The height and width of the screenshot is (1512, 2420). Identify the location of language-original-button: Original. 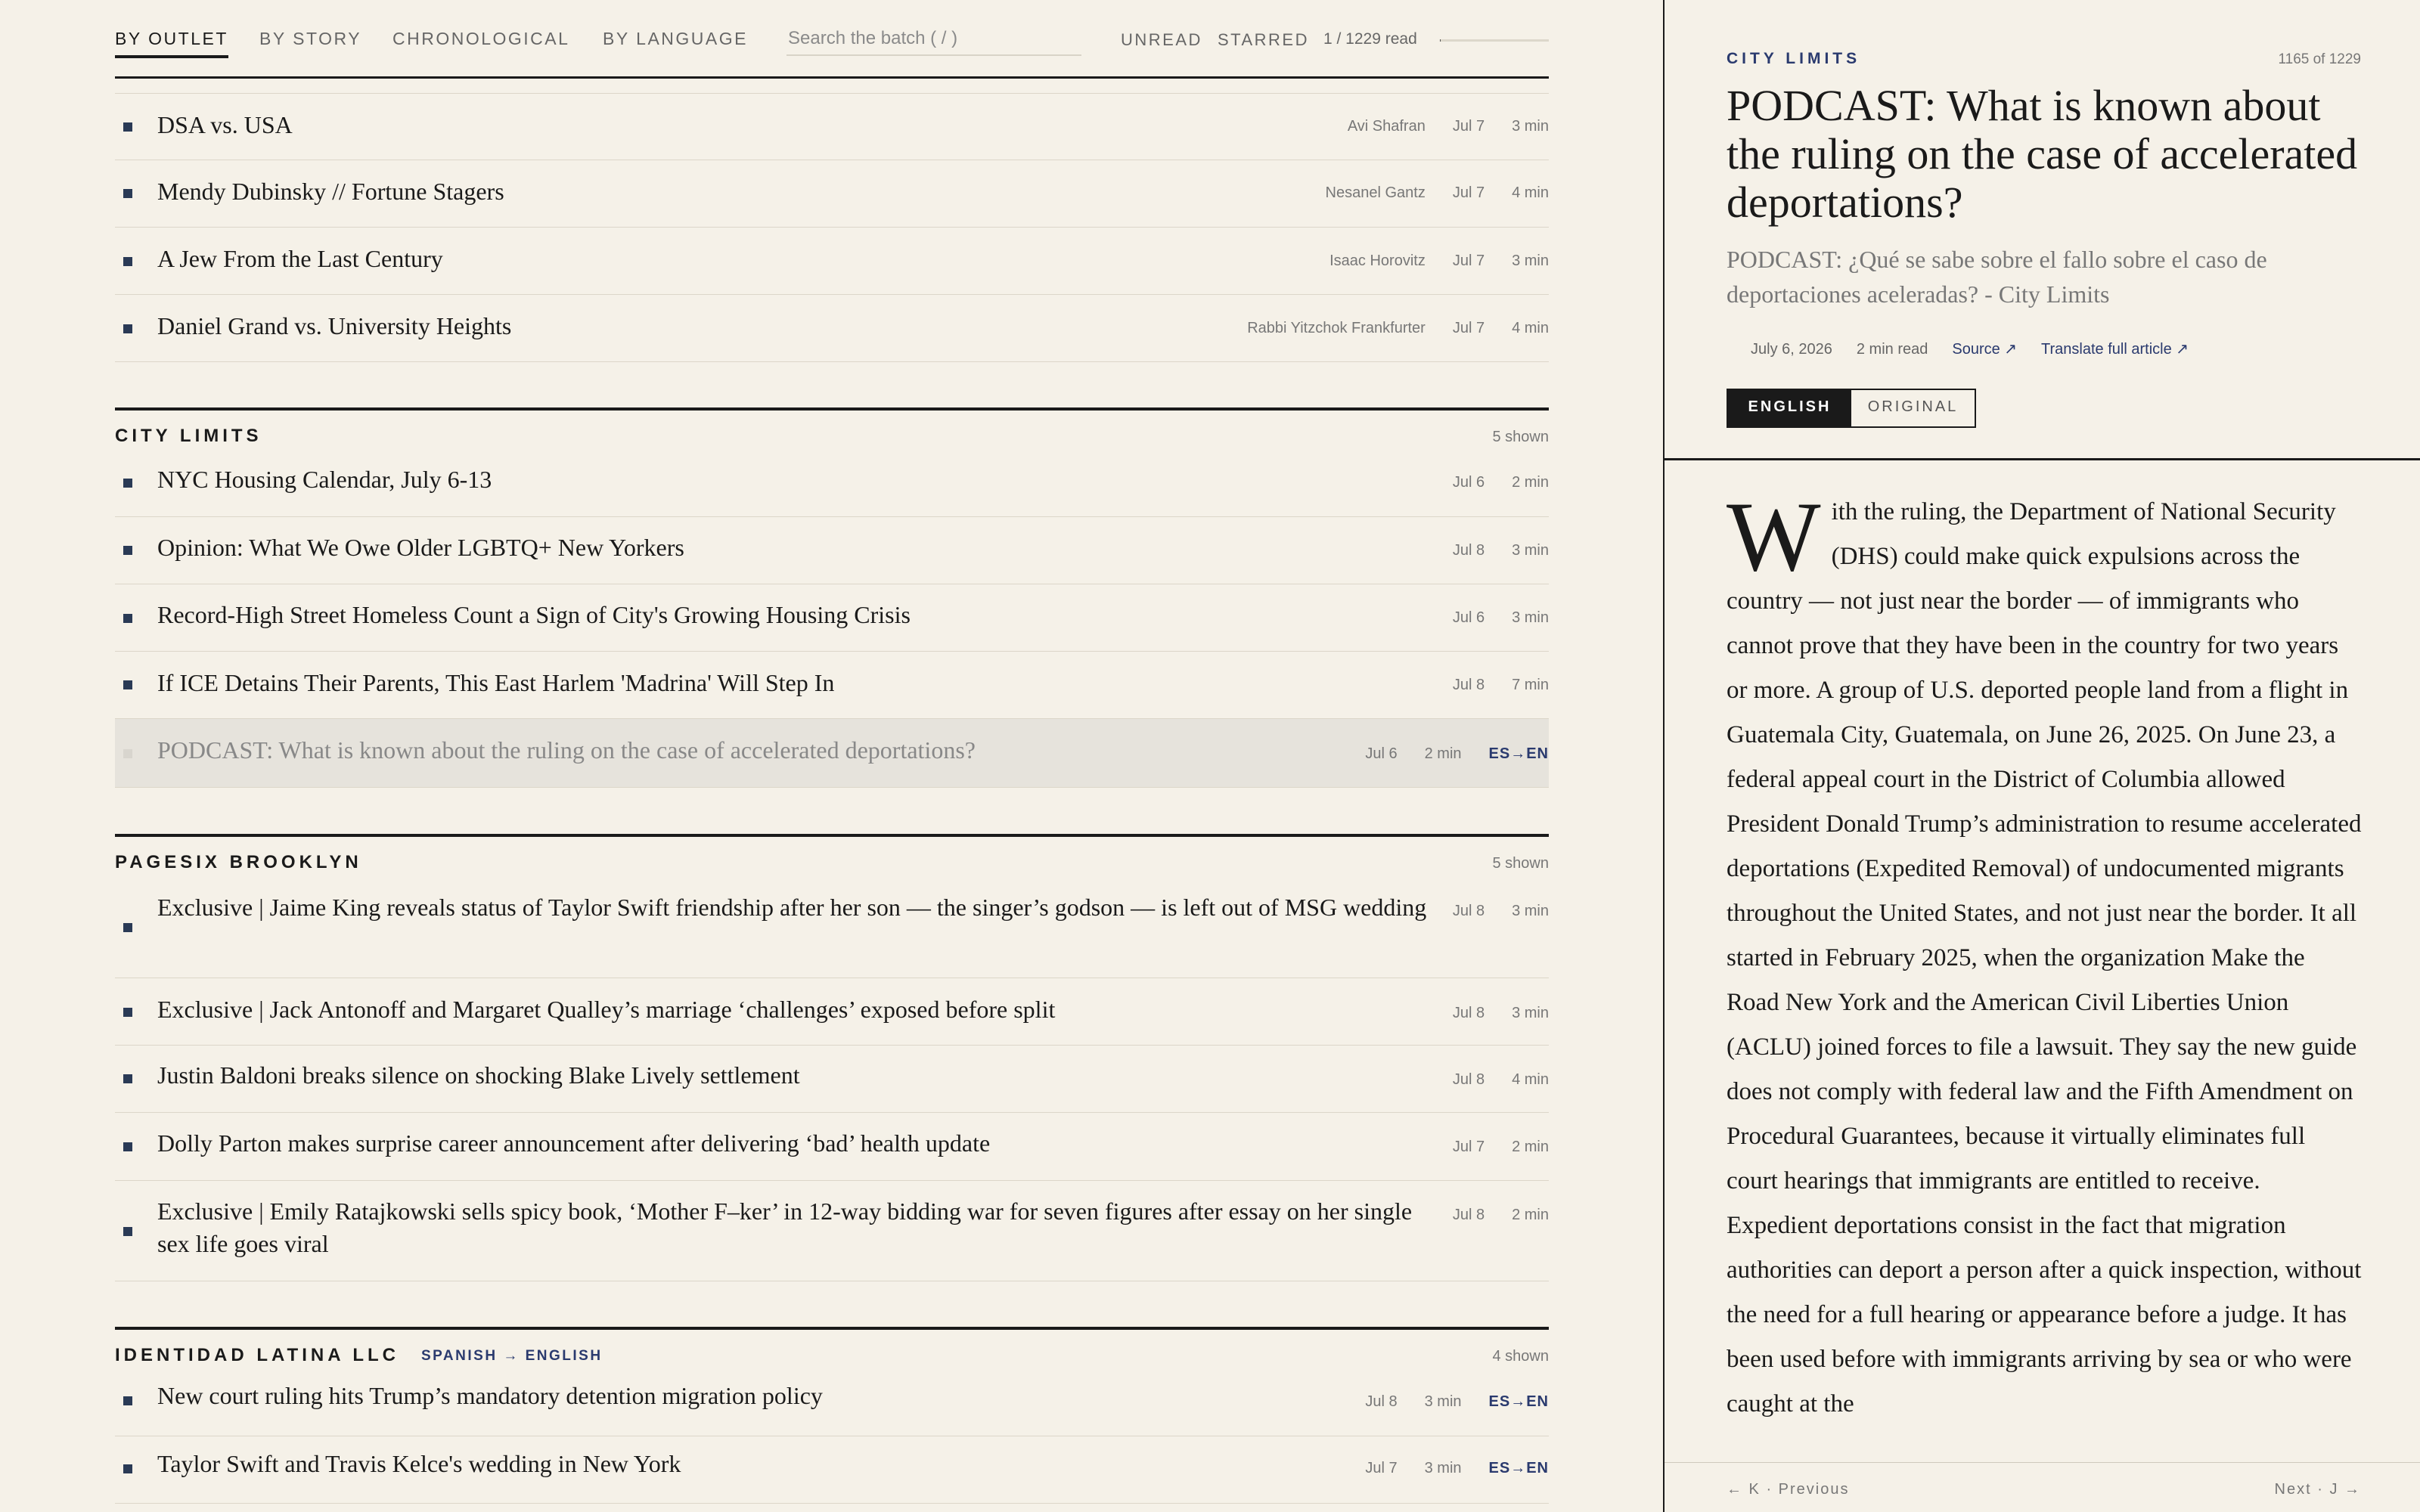
(1913, 408).